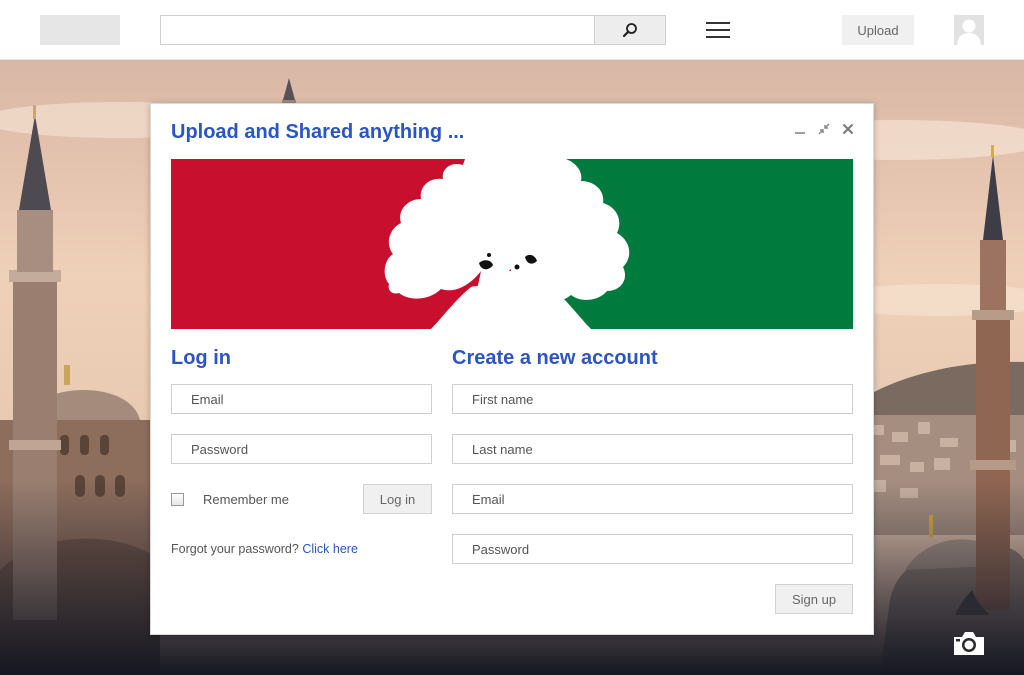 The image size is (1024, 675). Describe the element at coordinates (235, 549) in the screenshot. I see `forgot-password-label: Forgot your password?` at that location.